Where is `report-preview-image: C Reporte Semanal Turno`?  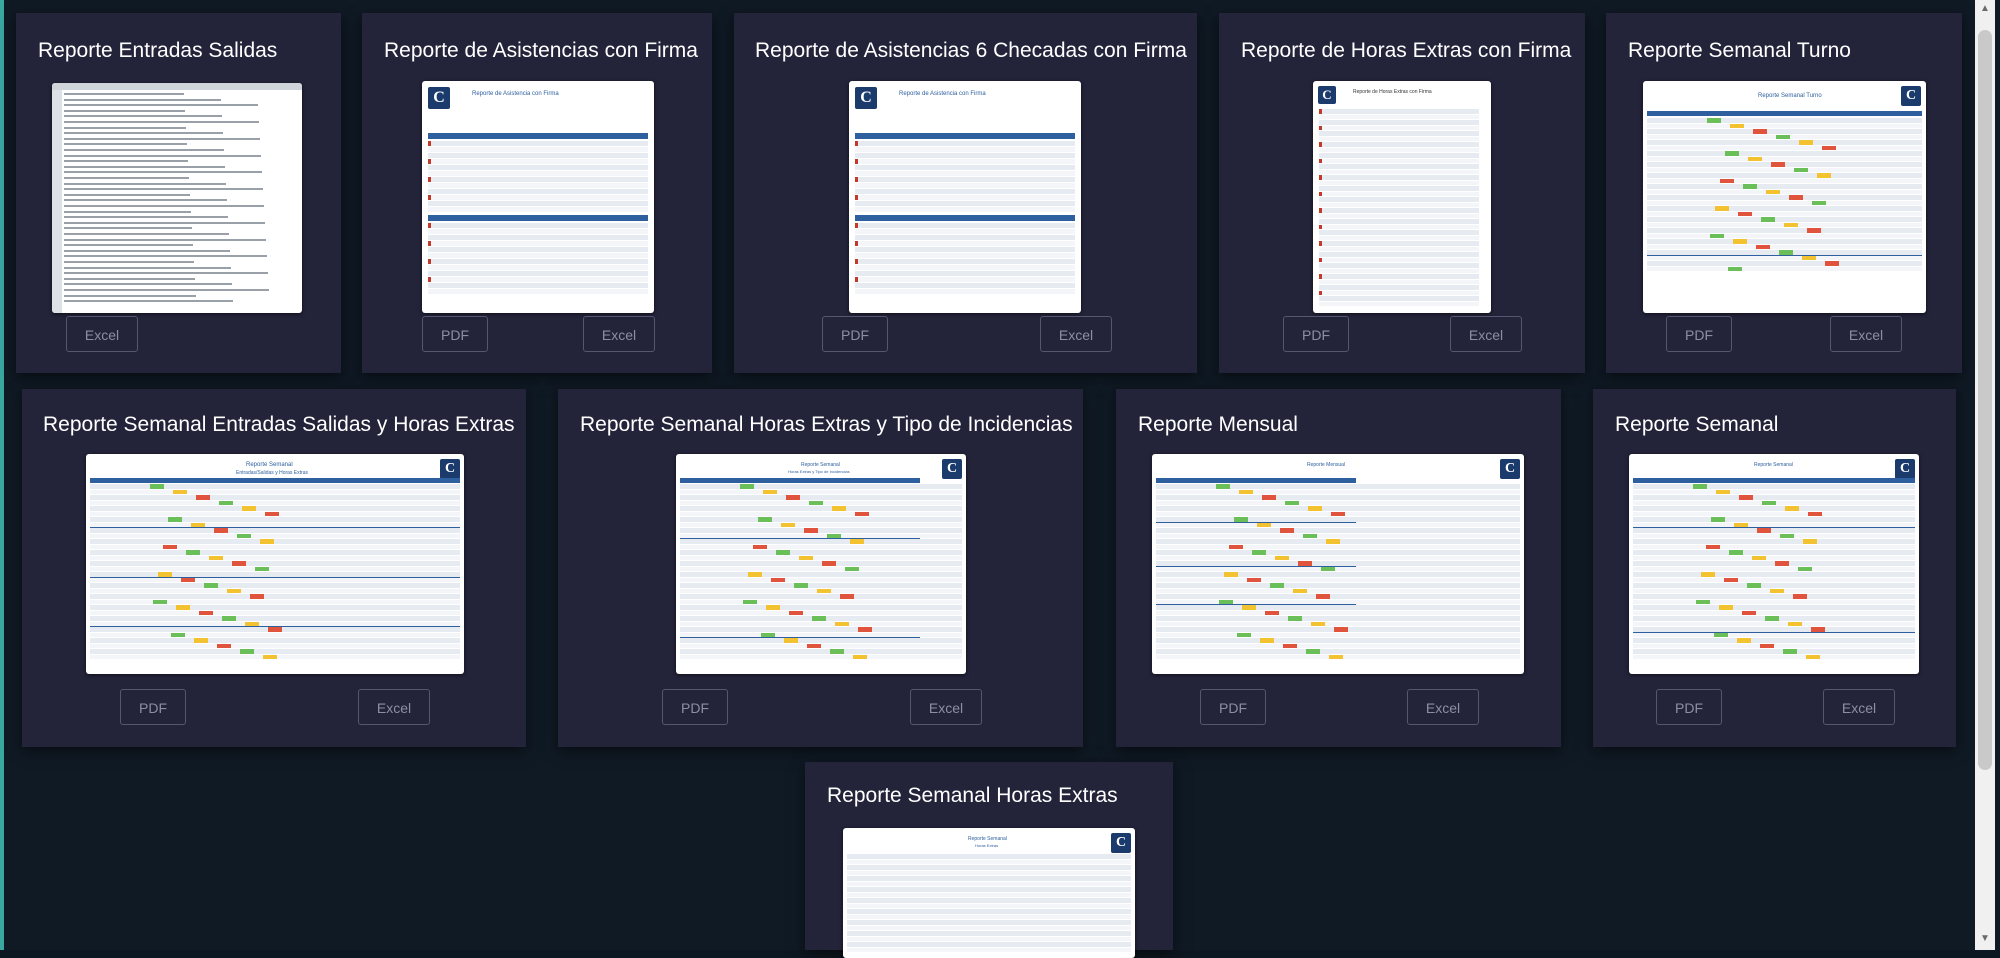 report-preview-image: C Reporte Semanal Turno is located at coordinates (1784, 197).